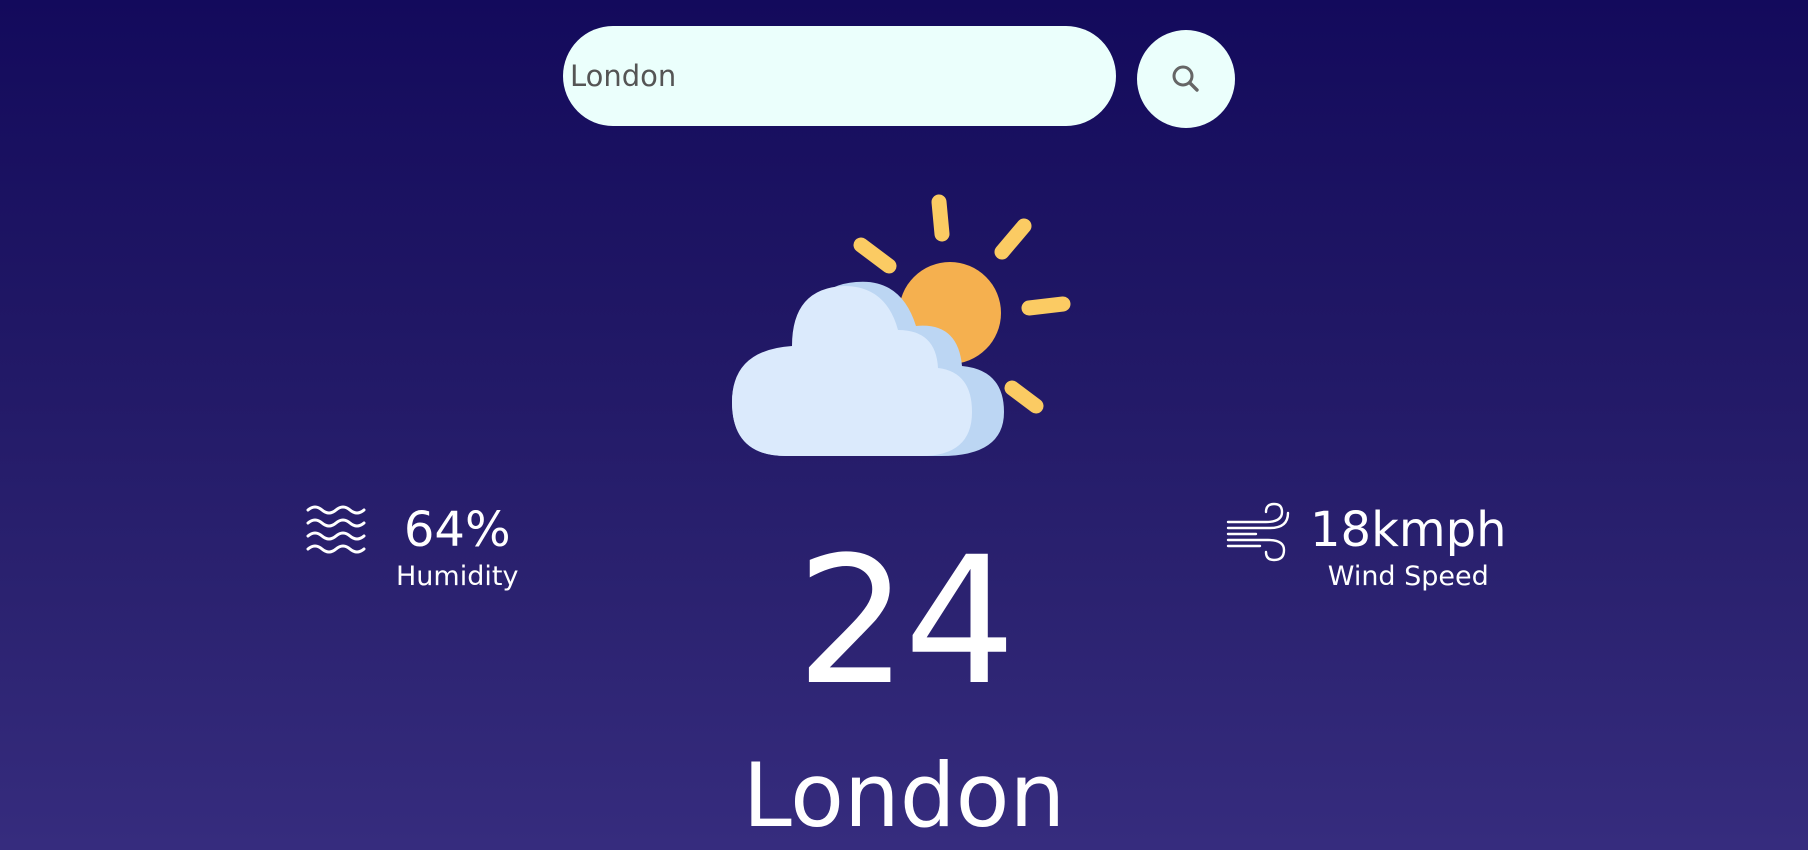  I want to click on search-button, so click(1186, 79).